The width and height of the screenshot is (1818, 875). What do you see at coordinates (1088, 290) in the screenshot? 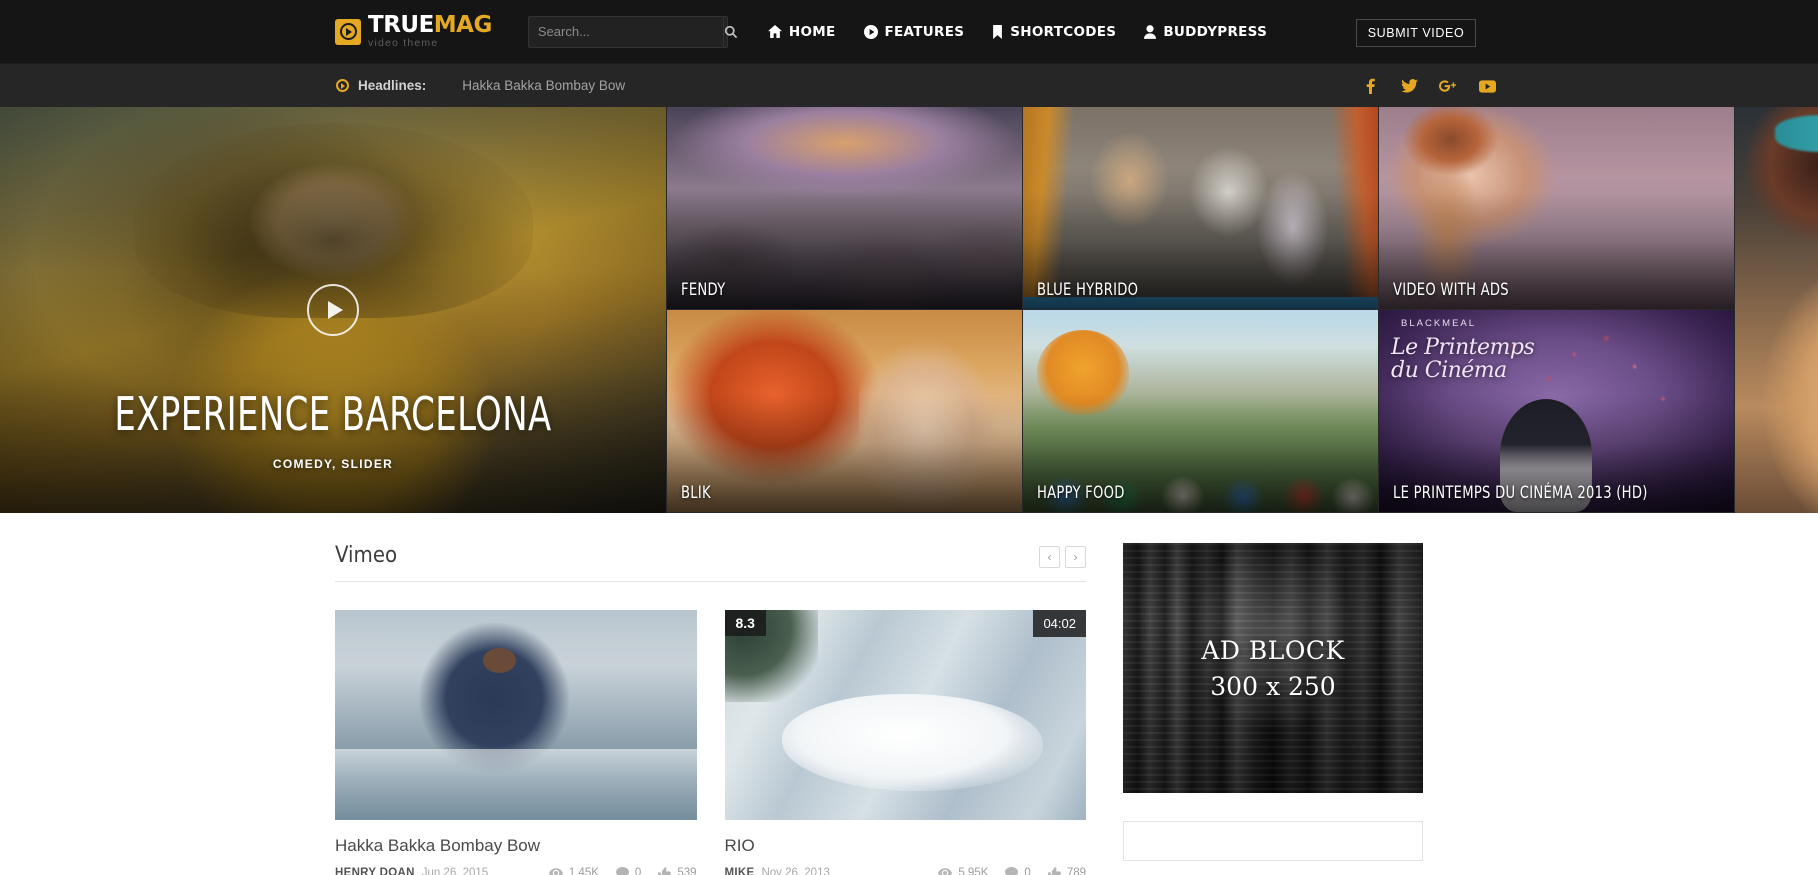
I see `thumbnail-title: BLUE HYBRIDO` at bounding box center [1088, 290].